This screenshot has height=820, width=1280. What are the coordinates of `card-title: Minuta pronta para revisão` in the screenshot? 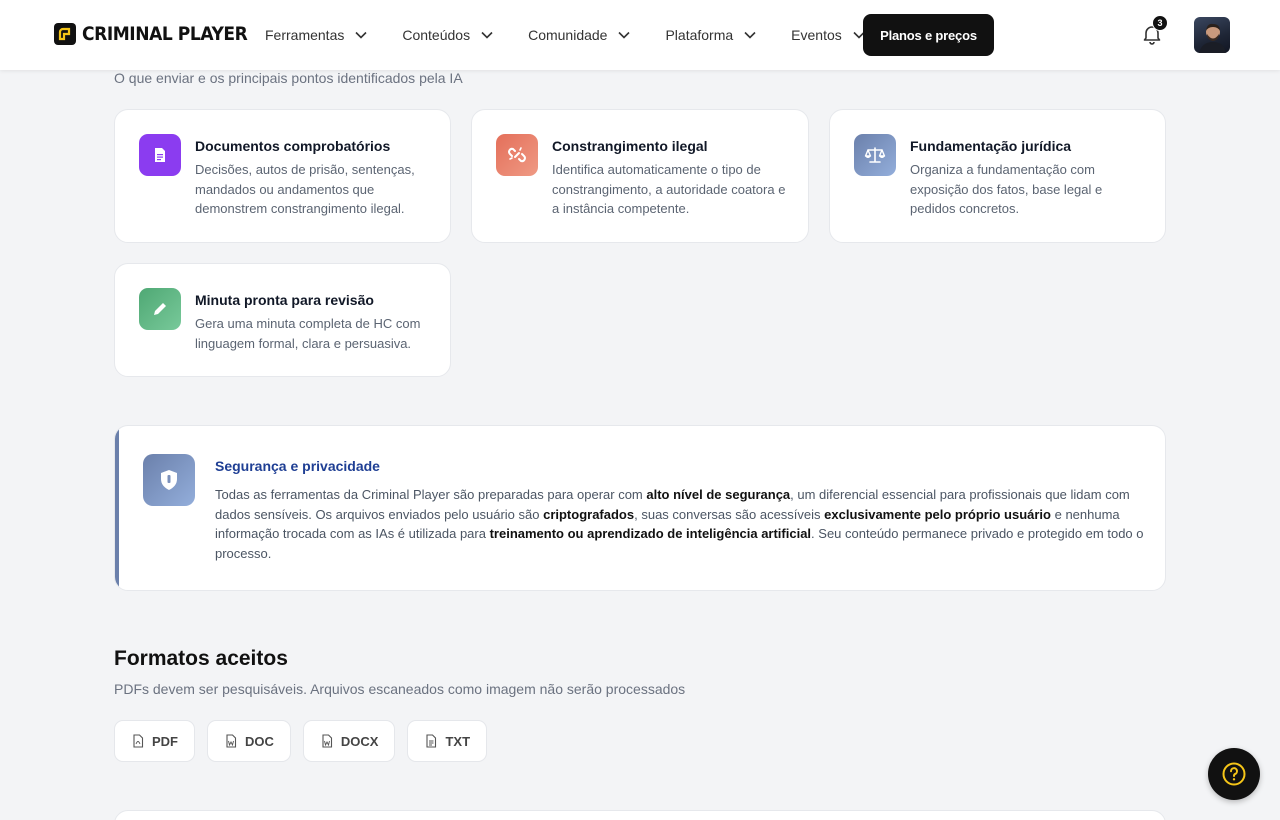 It's located at (284, 300).